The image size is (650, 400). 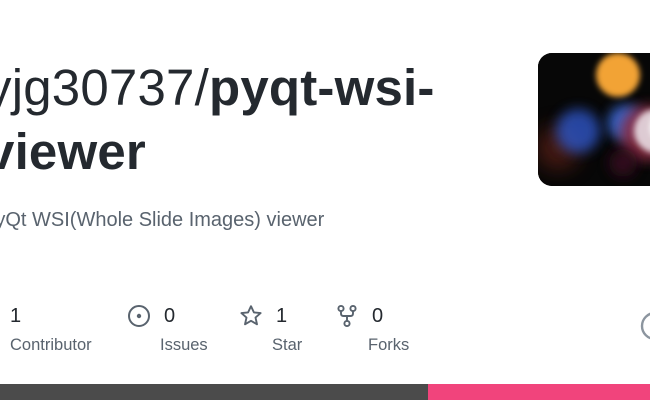 I want to click on language-bar-segment-secondary, so click(x=539, y=392).